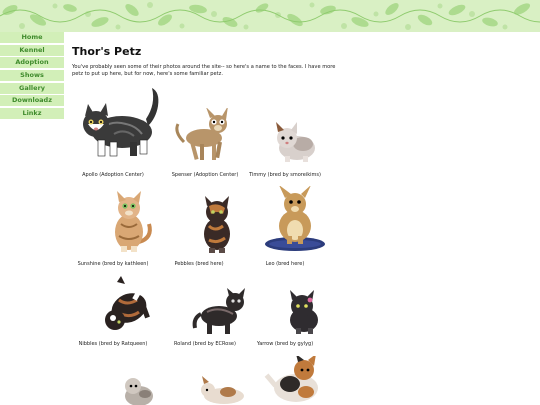  I want to click on pet-caption: Leo (bred here), so click(285, 264).